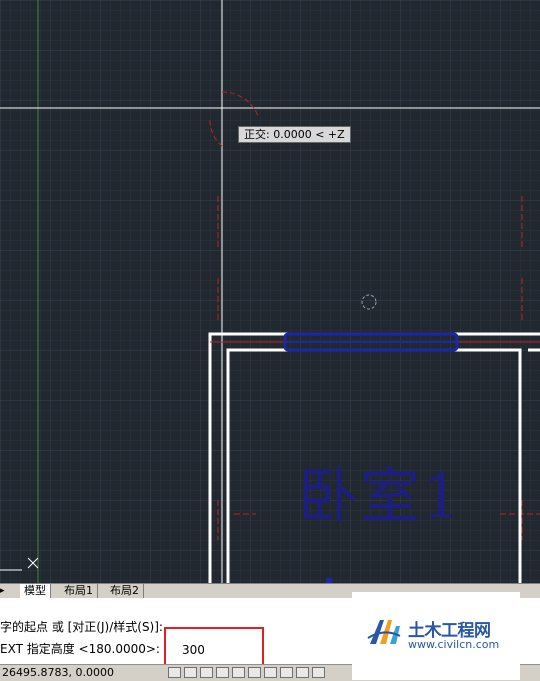 The image size is (540, 681). Describe the element at coordinates (384, 632) in the screenshot. I see `civilcn-logo-icon` at that location.